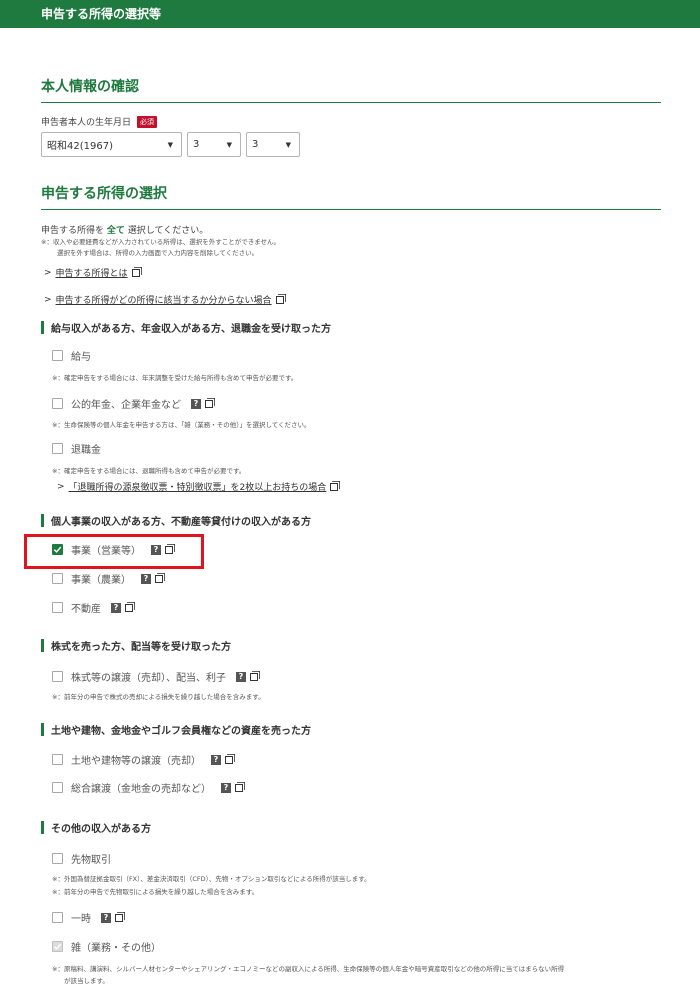 The height and width of the screenshot is (986, 700). I want to click on checkbox-label-temporary: 一時, so click(81, 919).